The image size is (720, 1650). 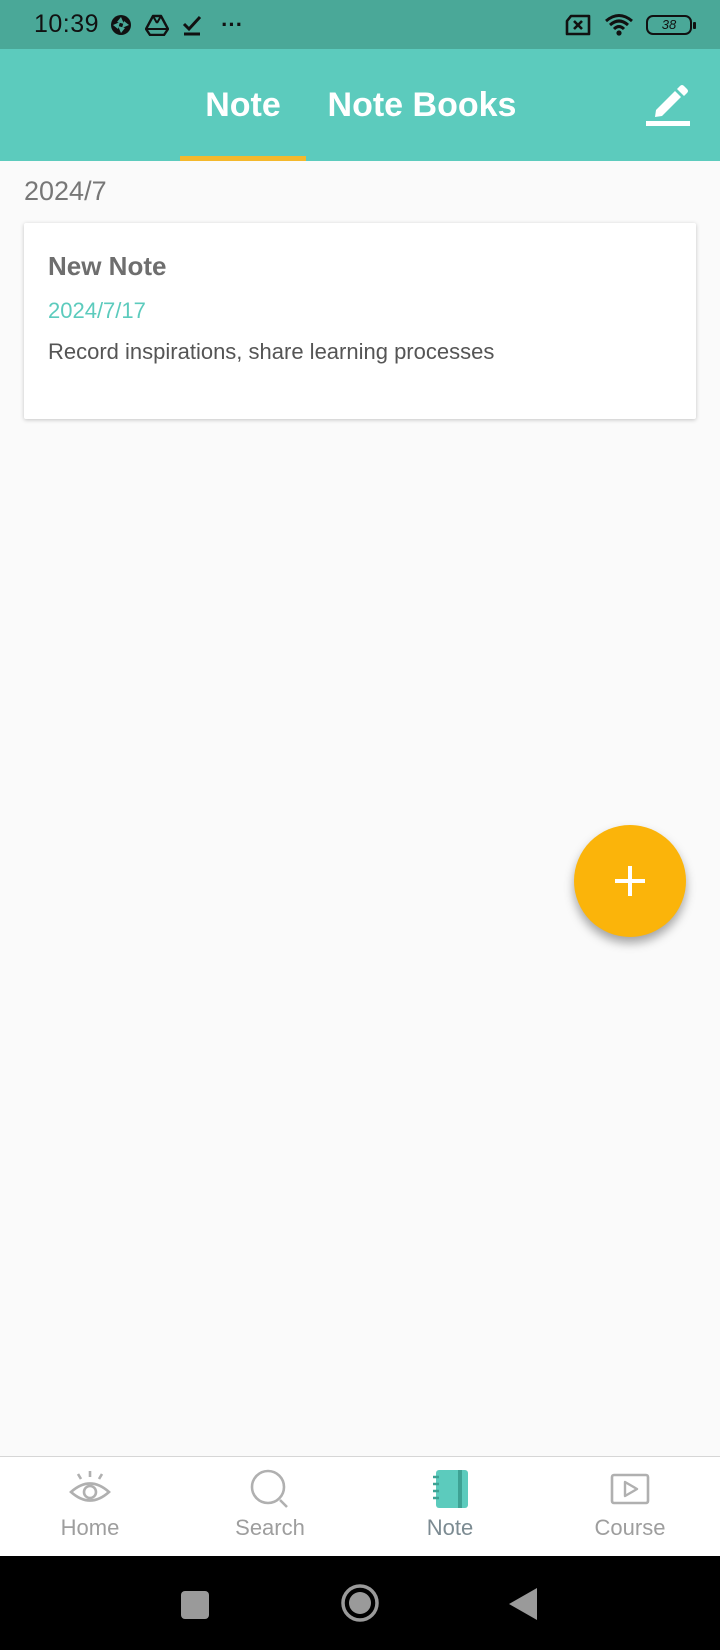 What do you see at coordinates (630, 1506) in the screenshot?
I see `nav-item-course: Course` at bounding box center [630, 1506].